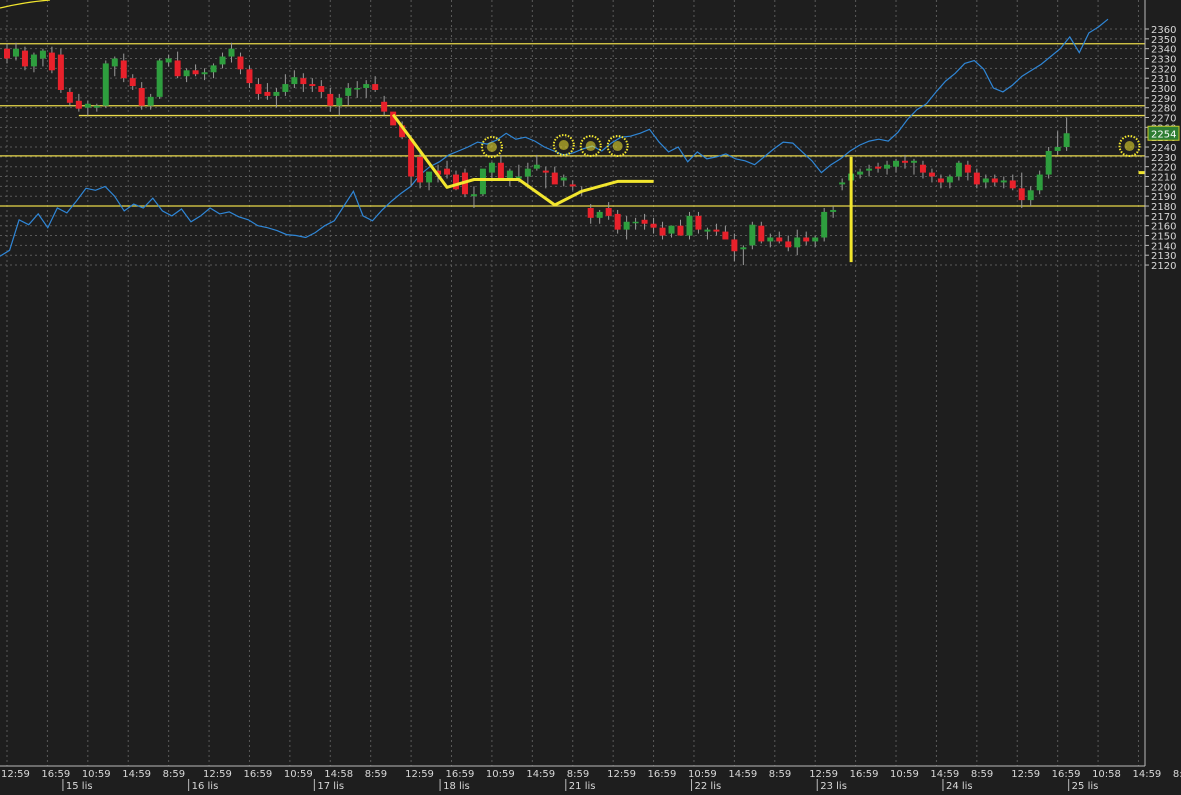 The width and height of the screenshot is (1181, 795). Describe the element at coordinates (1163, 109) in the screenshot. I see `y-tick-label: 2280` at that location.